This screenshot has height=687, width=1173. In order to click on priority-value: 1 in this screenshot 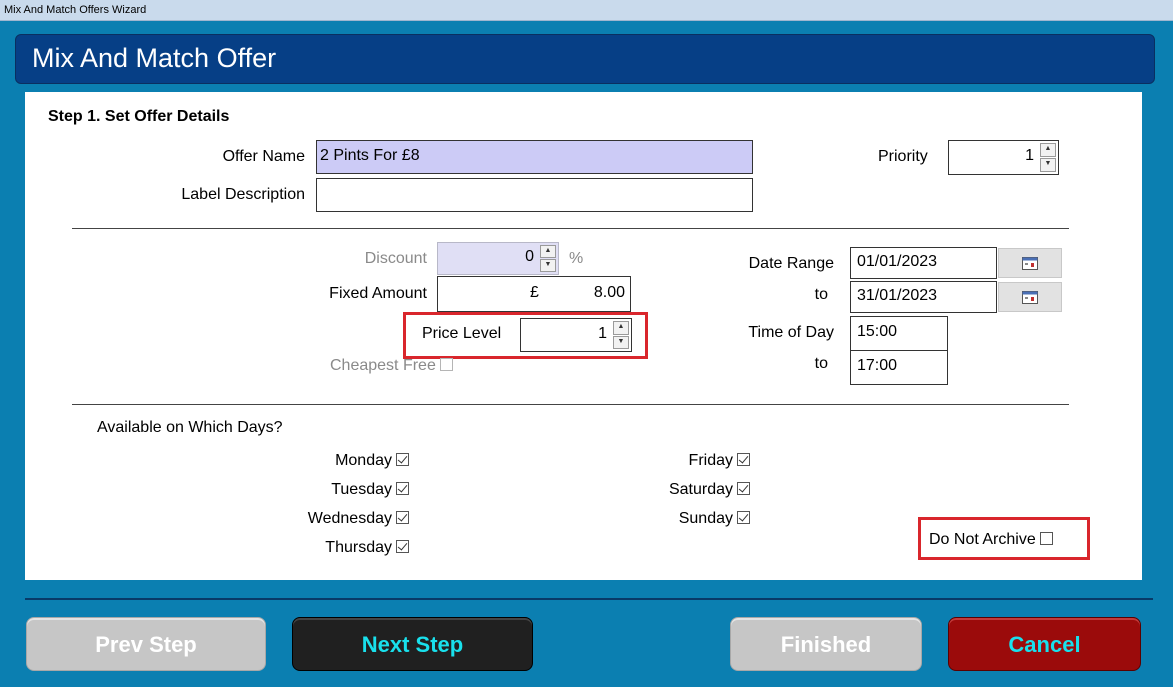, I will do `click(1029, 155)`.